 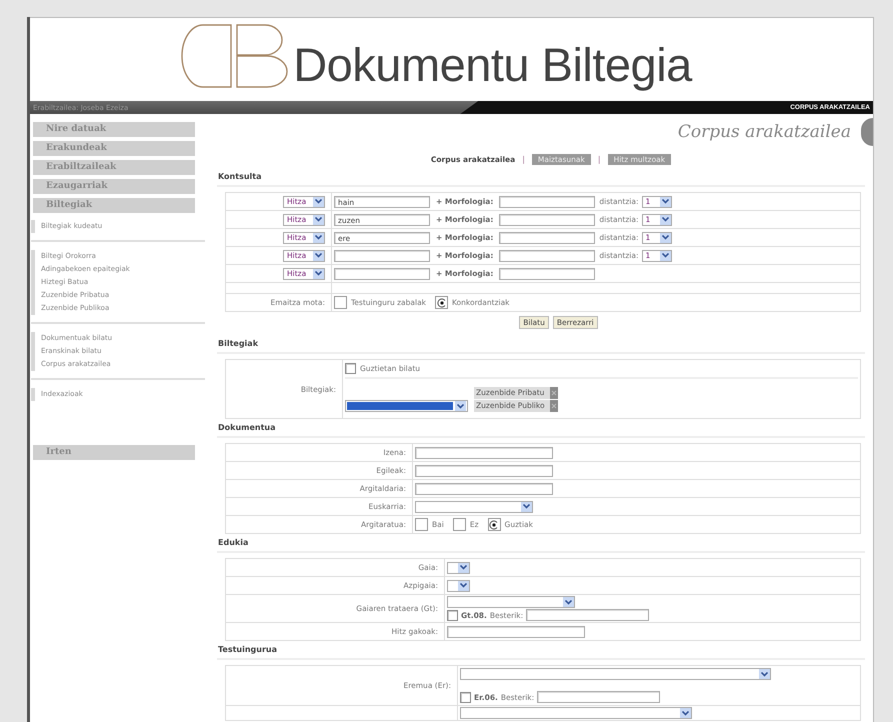 What do you see at coordinates (114, 129) in the screenshot?
I see `menu-item: Nire datuak` at bounding box center [114, 129].